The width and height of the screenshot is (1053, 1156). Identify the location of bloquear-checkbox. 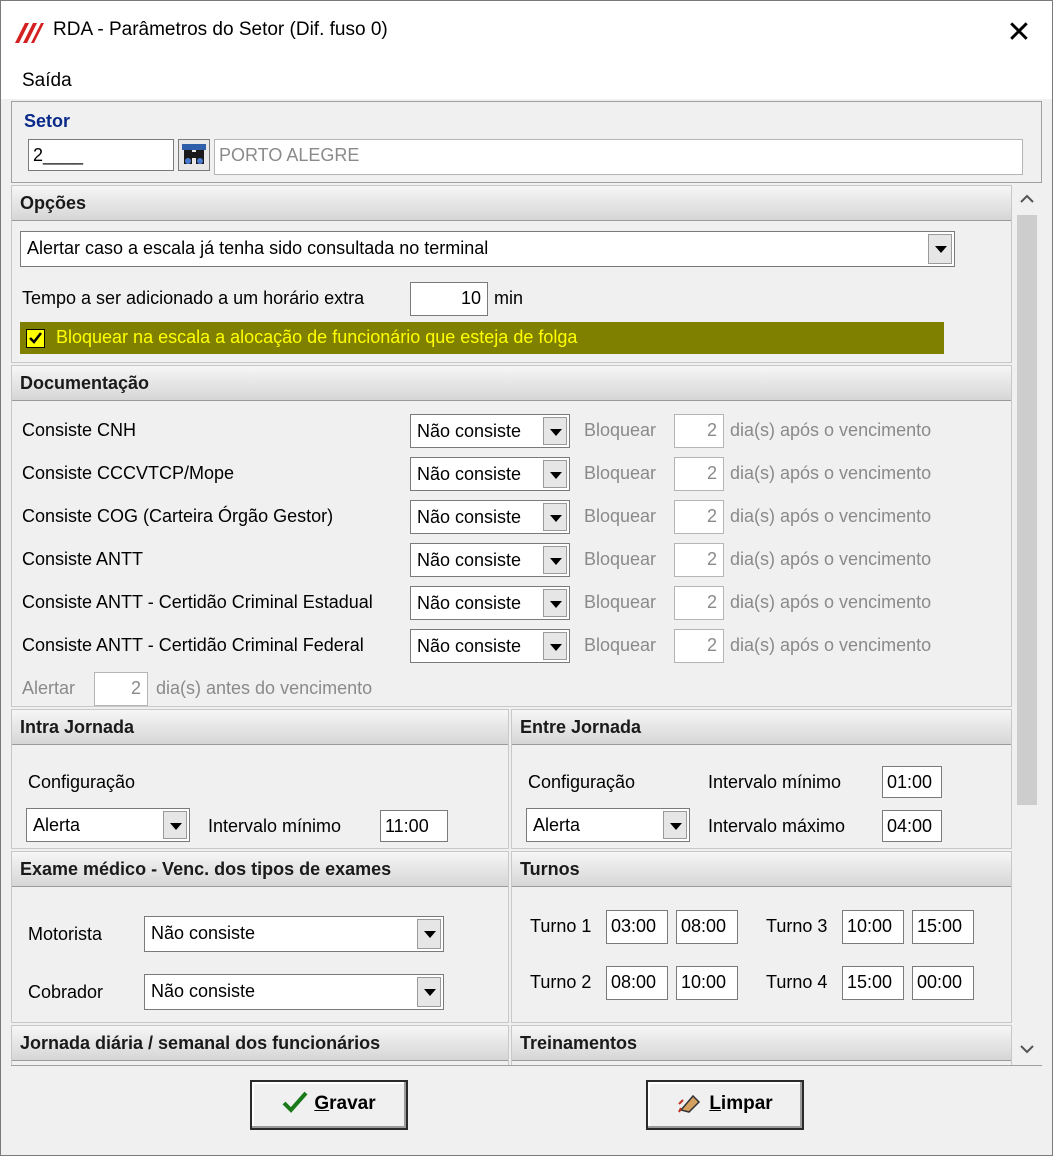
(35, 338).